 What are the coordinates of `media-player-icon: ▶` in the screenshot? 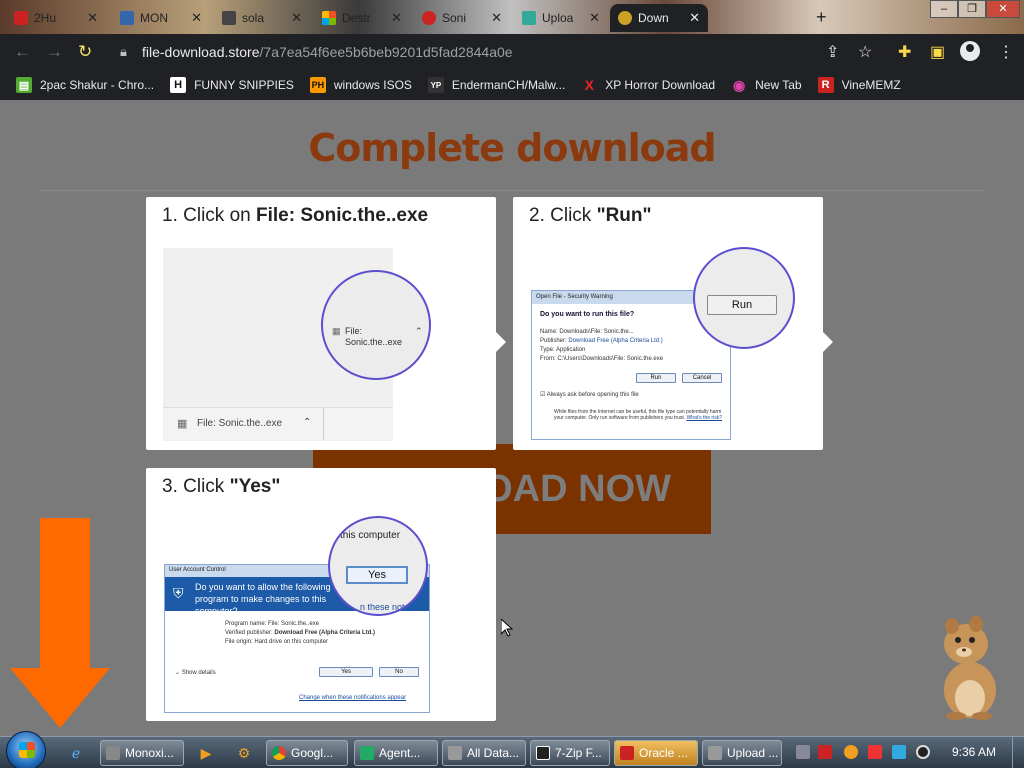 It's located at (206, 753).